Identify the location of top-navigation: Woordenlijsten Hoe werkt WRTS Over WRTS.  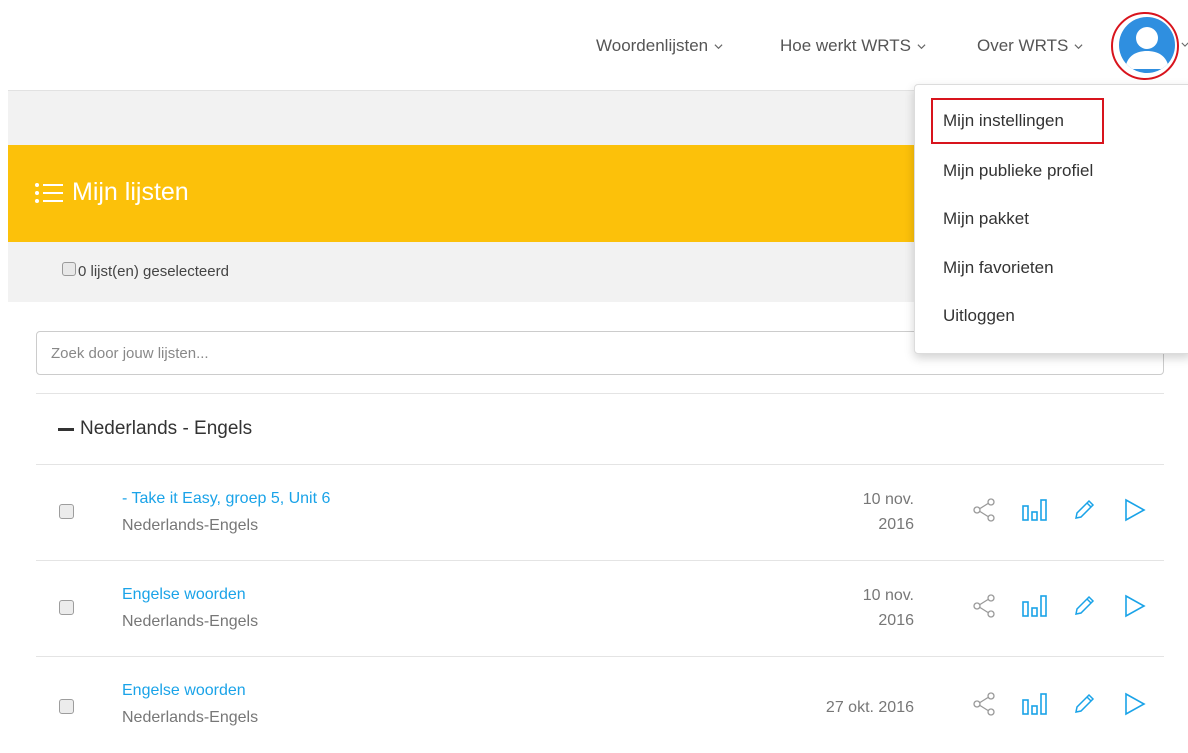
(594, 45).